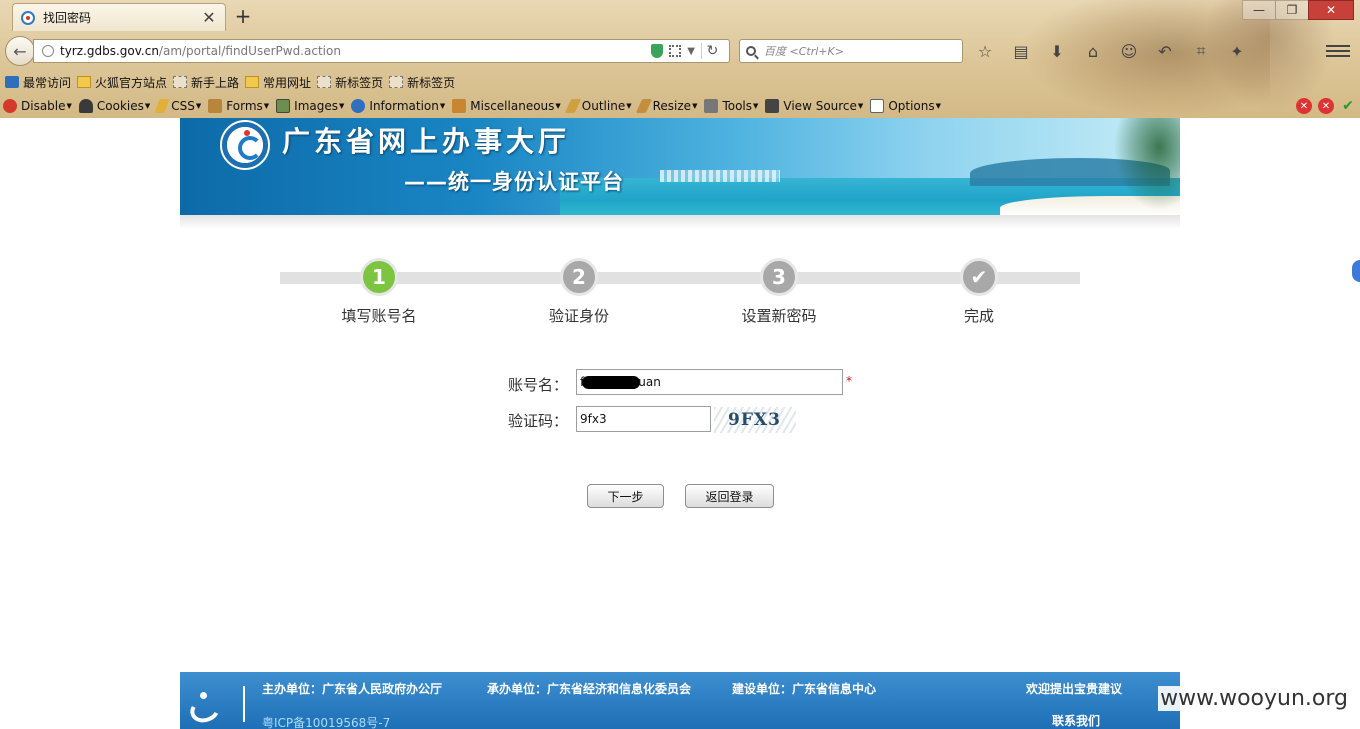 Image resolution: width=1360 pixels, height=729 pixels. I want to click on checkmark-icon: ✔, so click(1348, 106).